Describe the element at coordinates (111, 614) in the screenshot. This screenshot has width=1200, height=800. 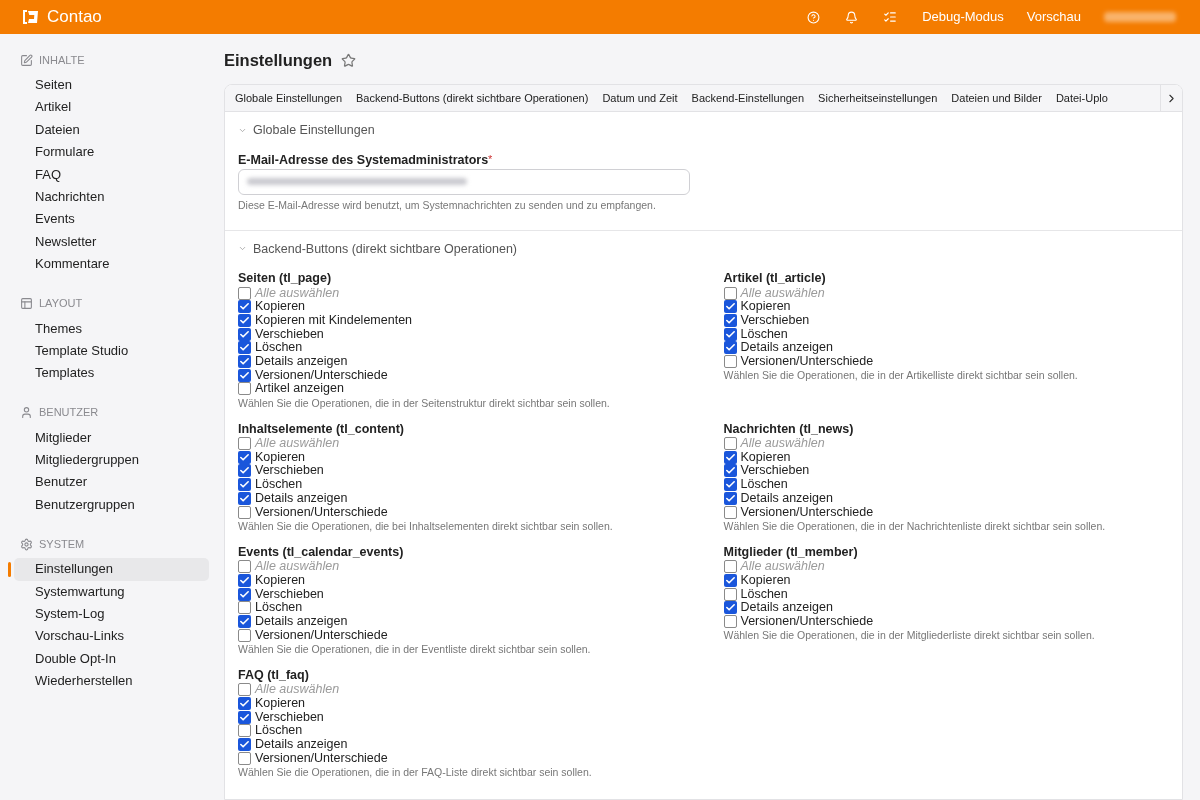
I see `sidebar-item: System-Log` at that location.